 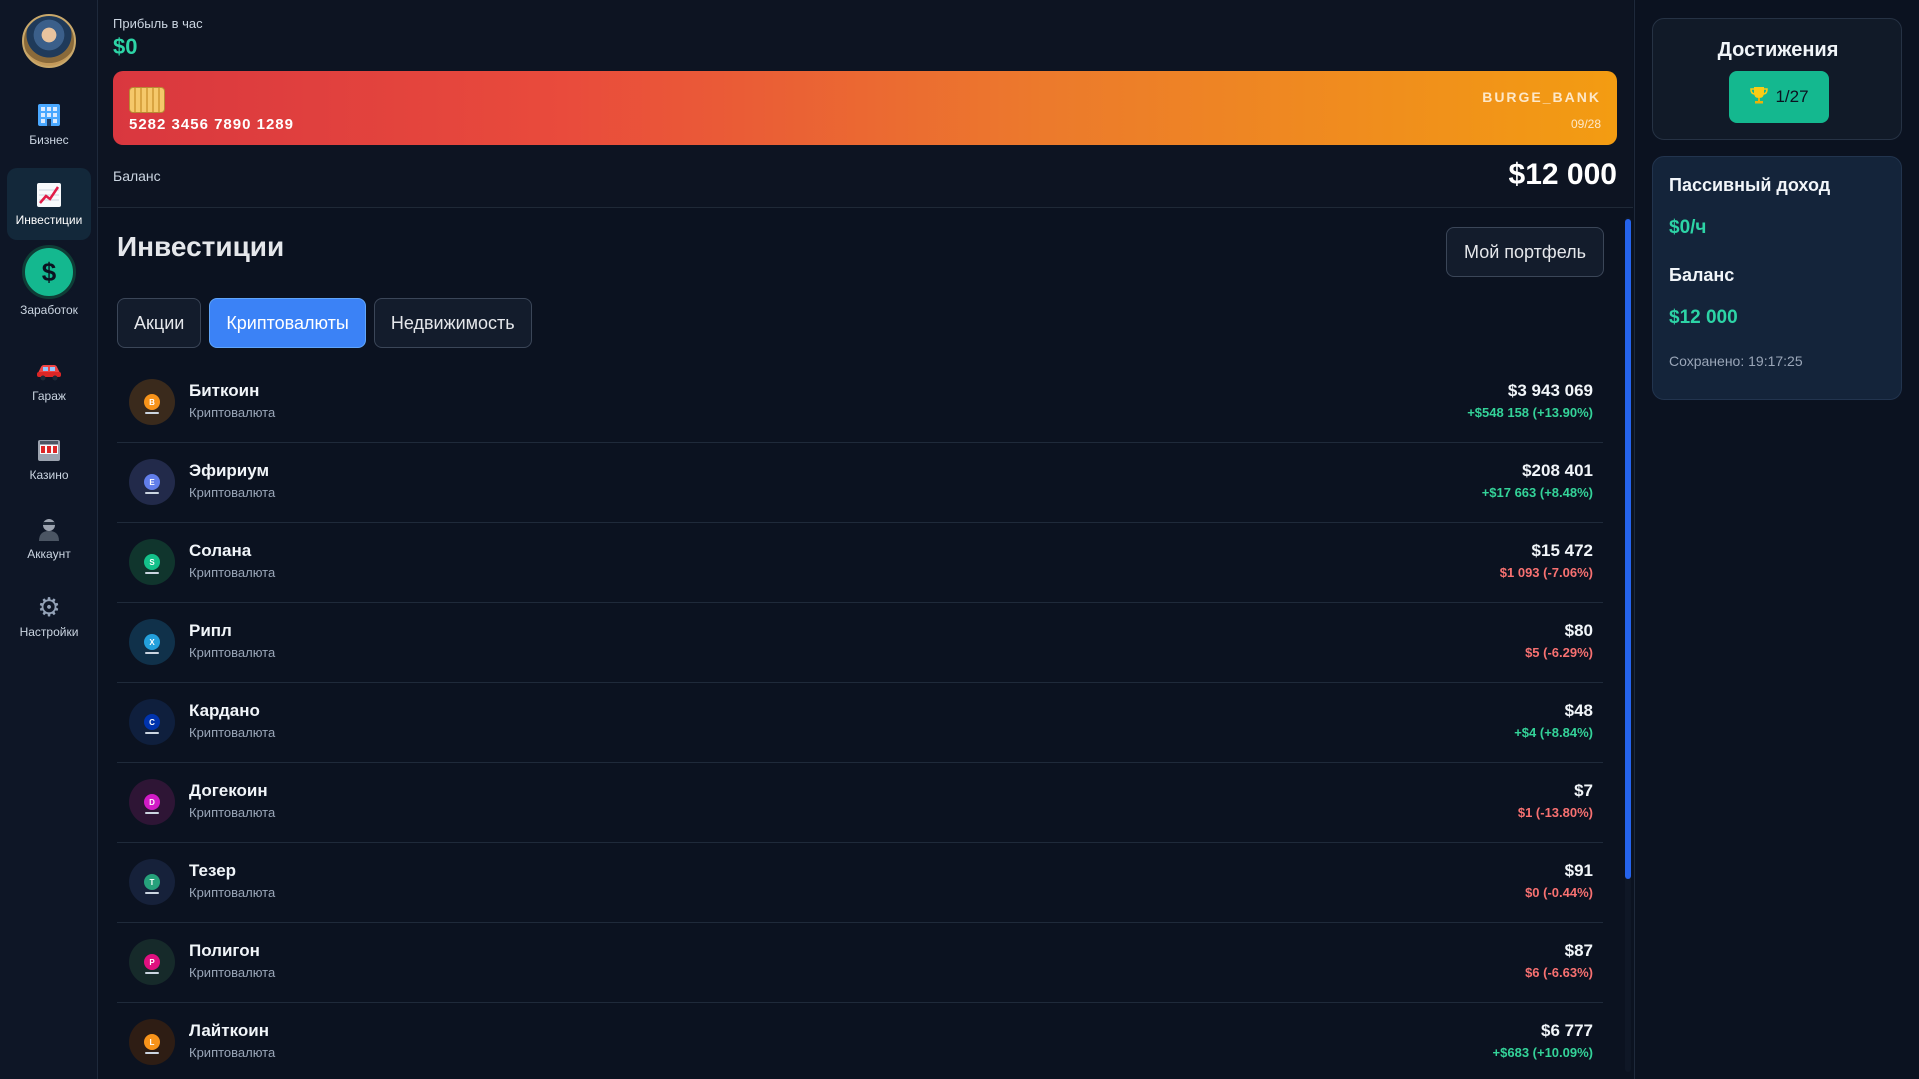 What do you see at coordinates (1778, 50) in the screenshot?
I see `achievements-title: Достижения` at bounding box center [1778, 50].